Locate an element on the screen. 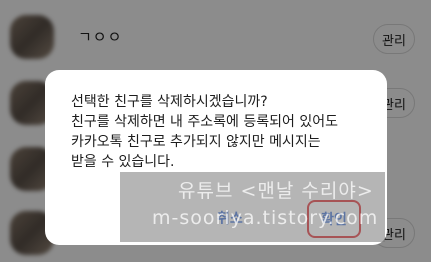 The image size is (431, 266). dialog-message-line: 카카오톡 친구로 추가되지 않지만 메시지는 is located at coordinates (196, 142).